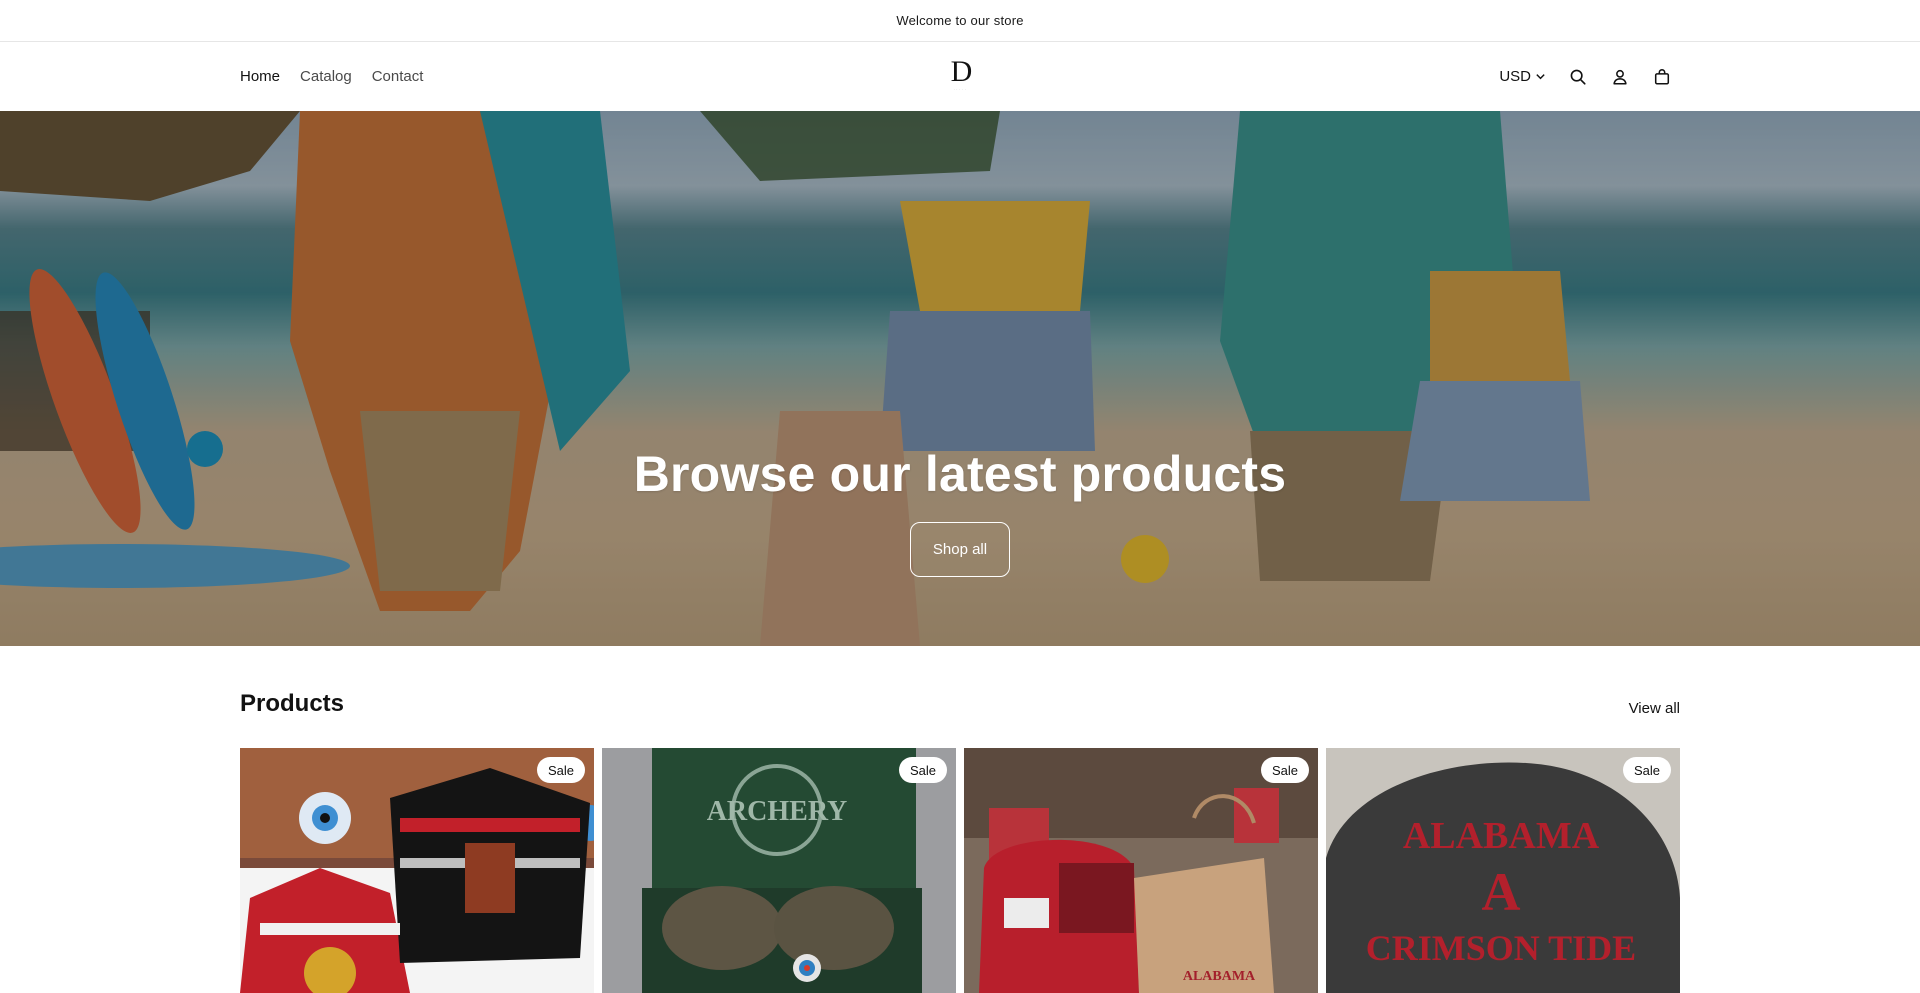  What do you see at coordinates (1540, 77) in the screenshot?
I see `chevron-down-icon` at bounding box center [1540, 77].